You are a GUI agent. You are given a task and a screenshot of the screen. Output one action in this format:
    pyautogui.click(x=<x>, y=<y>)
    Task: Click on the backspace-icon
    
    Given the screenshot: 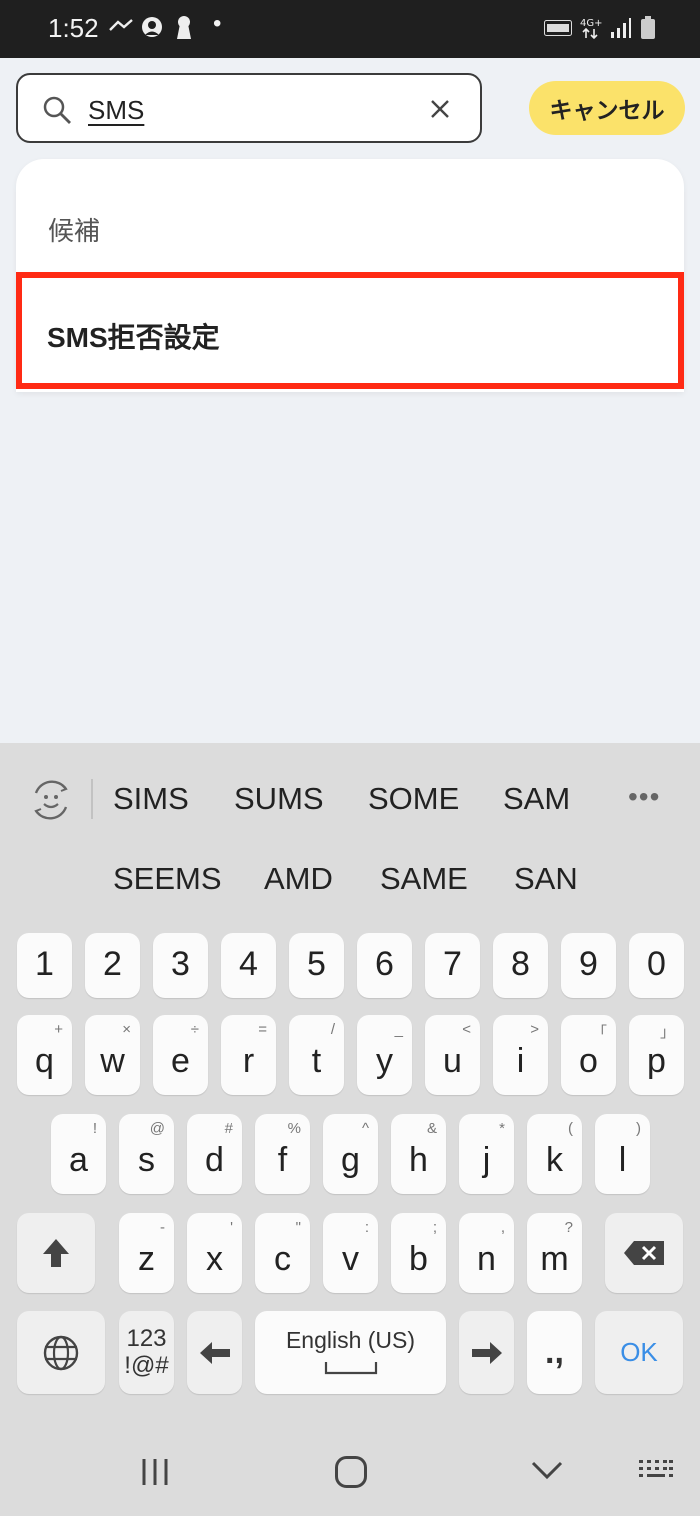 What is the action you would take?
    pyautogui.click(x=644, y=1253)
    